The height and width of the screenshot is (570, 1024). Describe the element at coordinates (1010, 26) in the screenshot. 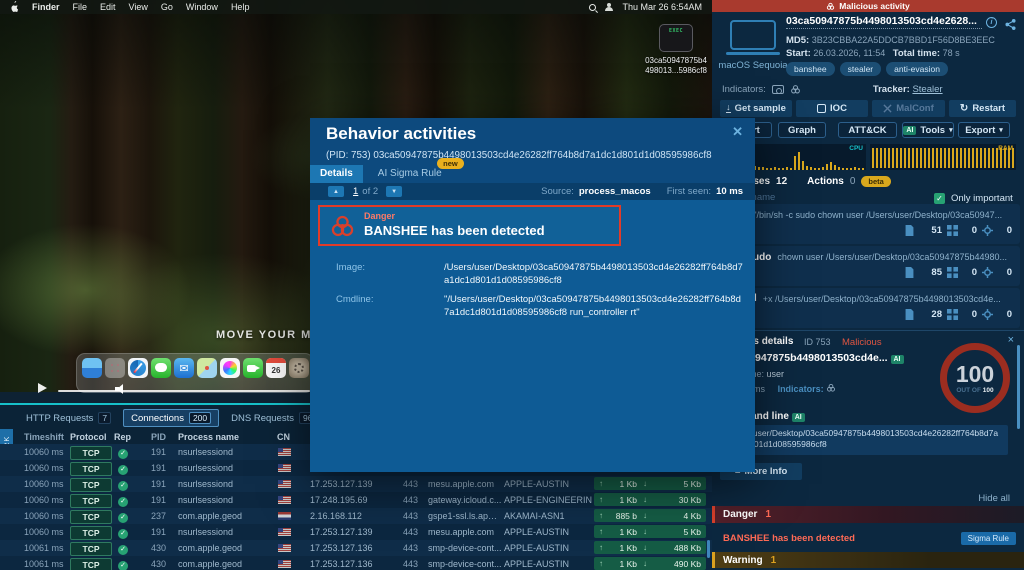

I see `share-icon` at that location.